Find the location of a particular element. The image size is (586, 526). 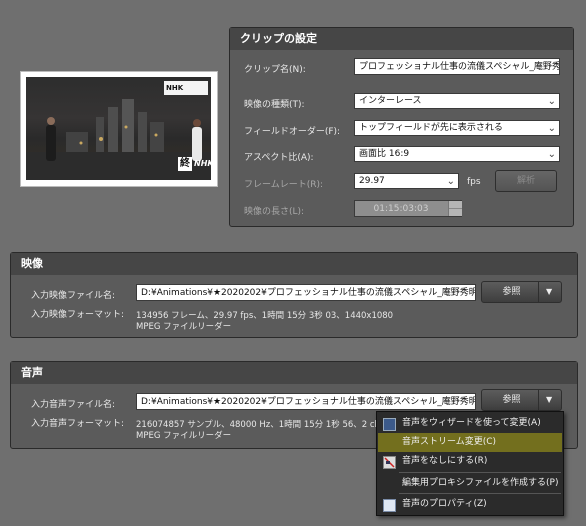

video-type-select: インターレース ⌄ is located at coordinates (457, 101).